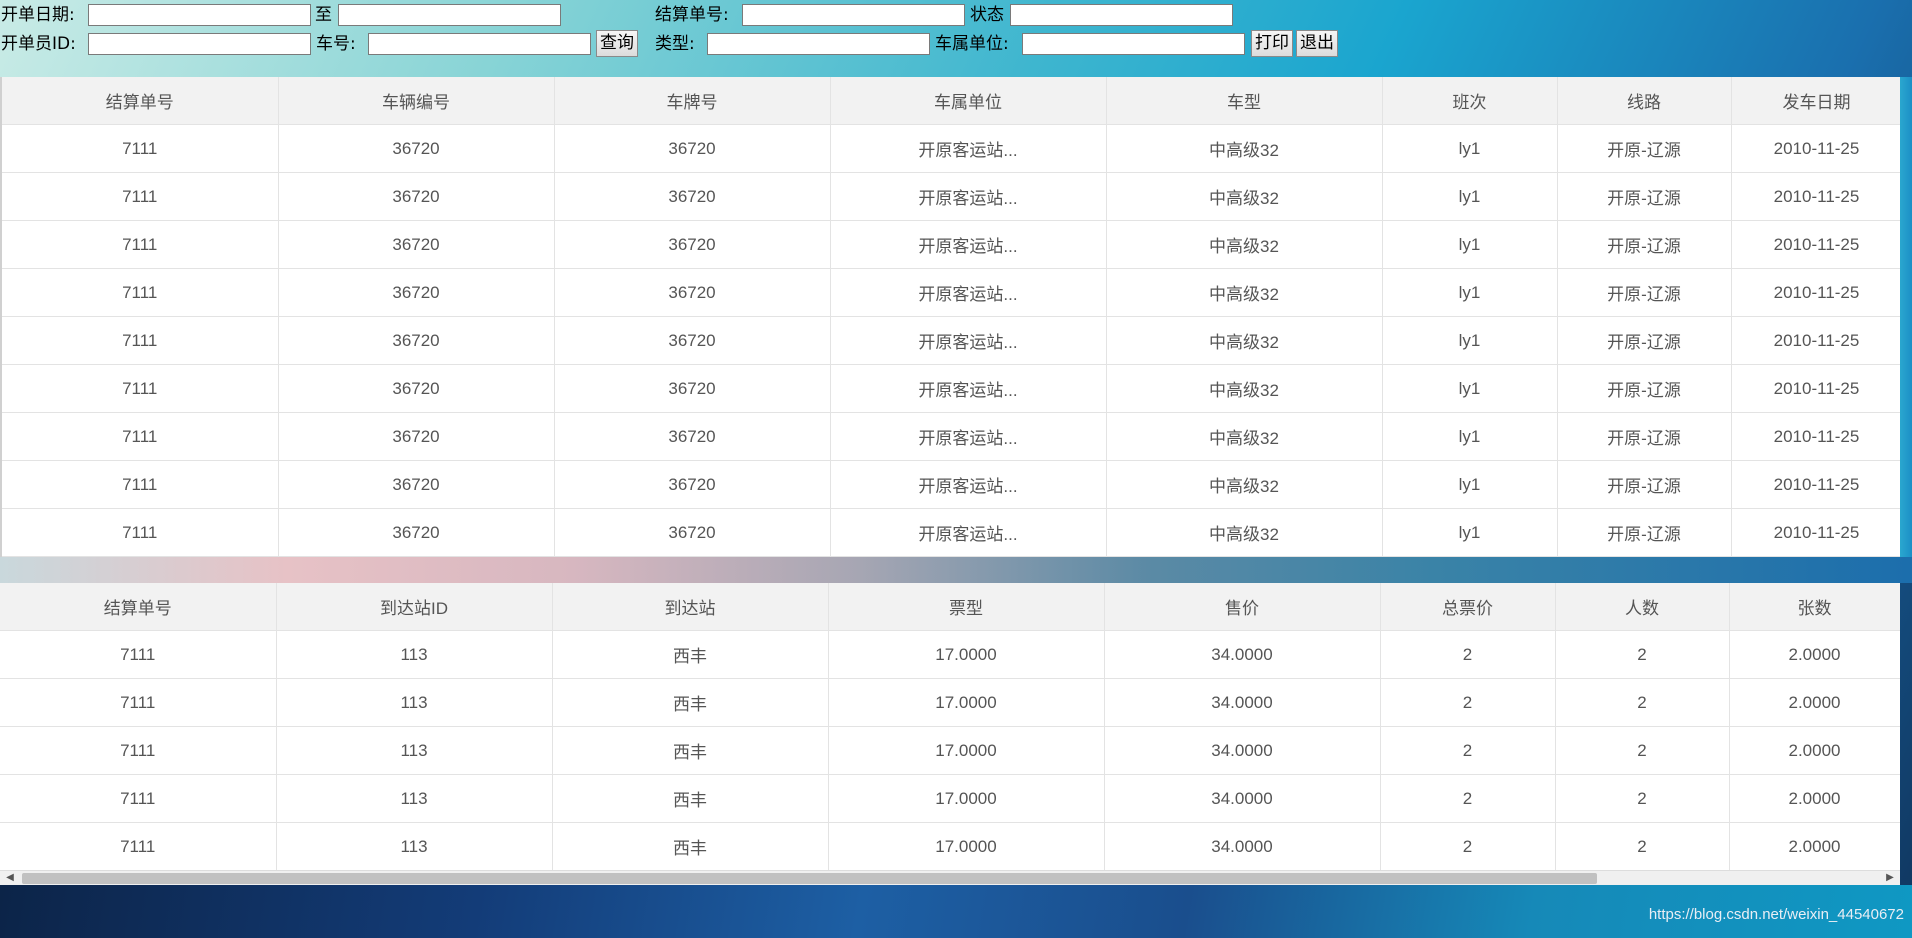 The height and width of the screenshot is (938, 1912). Describe the element at coordinates (1272, 43) in the screenshot. I see `print-button: 打印` at that location.